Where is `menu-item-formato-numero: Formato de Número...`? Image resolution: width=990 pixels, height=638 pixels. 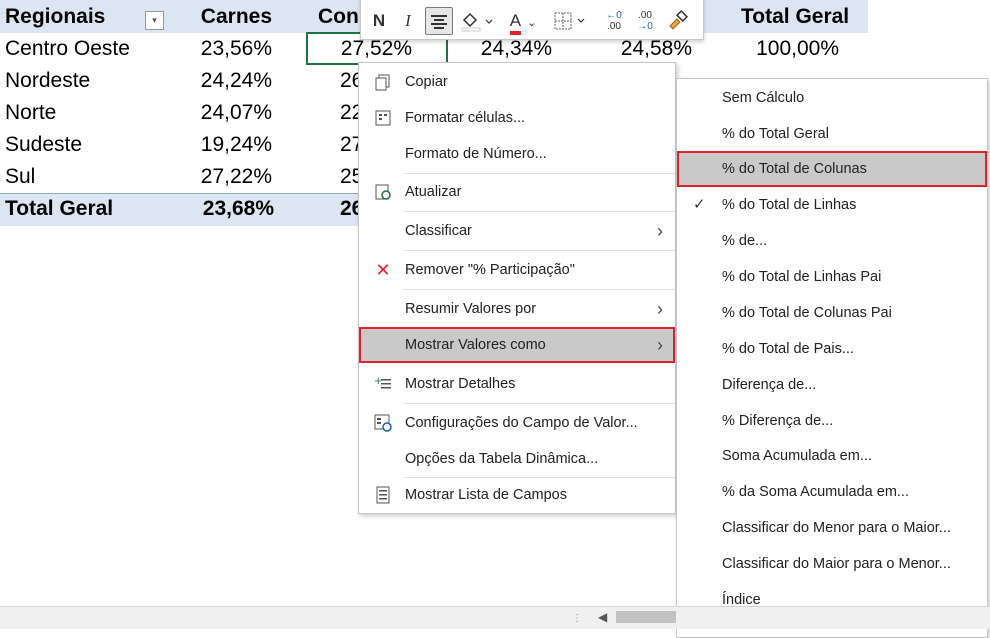 menu-item-formato-numero: Formato de Número... is located at coordinates (517, 154).